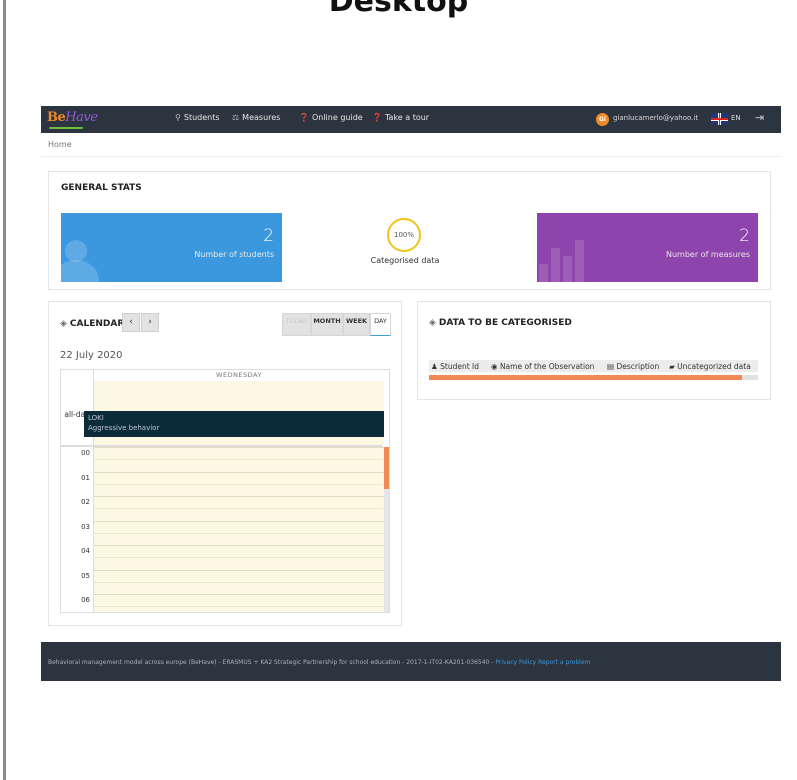 Image resolution: width=797 pixels, height=780 pixels. I want to click on calendar-prev-button: ‹, so click(131, 322).